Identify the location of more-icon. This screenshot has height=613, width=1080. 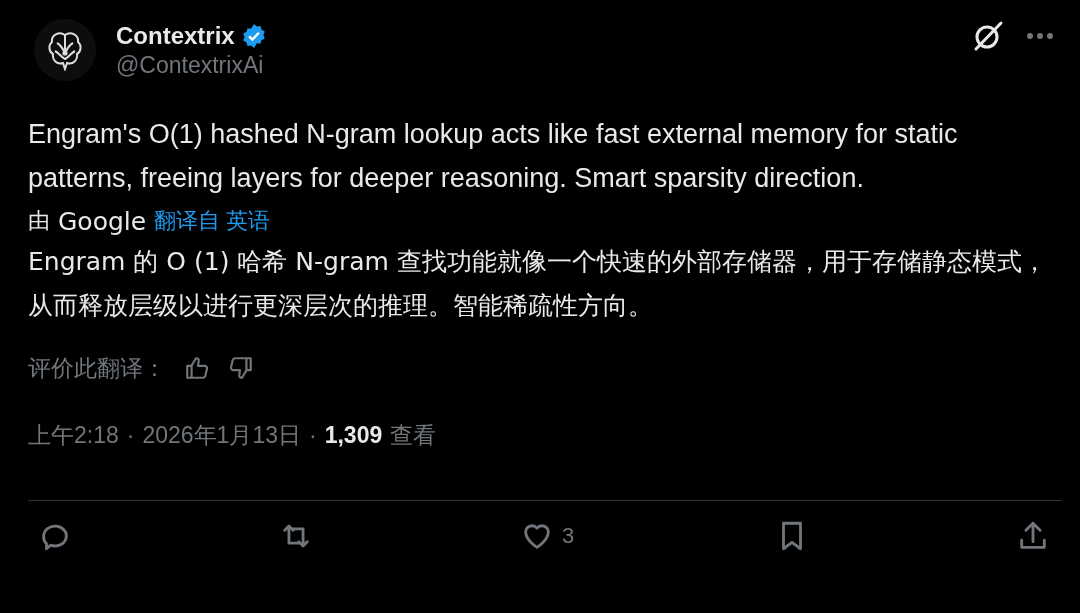
(1040, 36).